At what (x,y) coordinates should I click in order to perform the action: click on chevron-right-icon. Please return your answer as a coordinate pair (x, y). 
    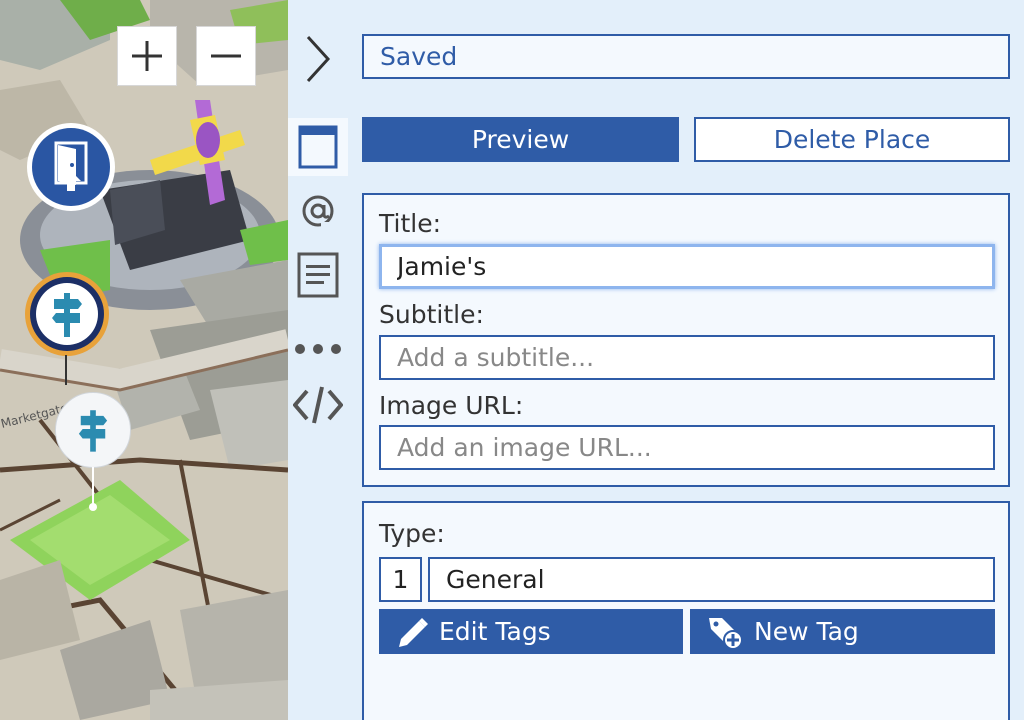
    Looking at the image, I should click on (318, 59).